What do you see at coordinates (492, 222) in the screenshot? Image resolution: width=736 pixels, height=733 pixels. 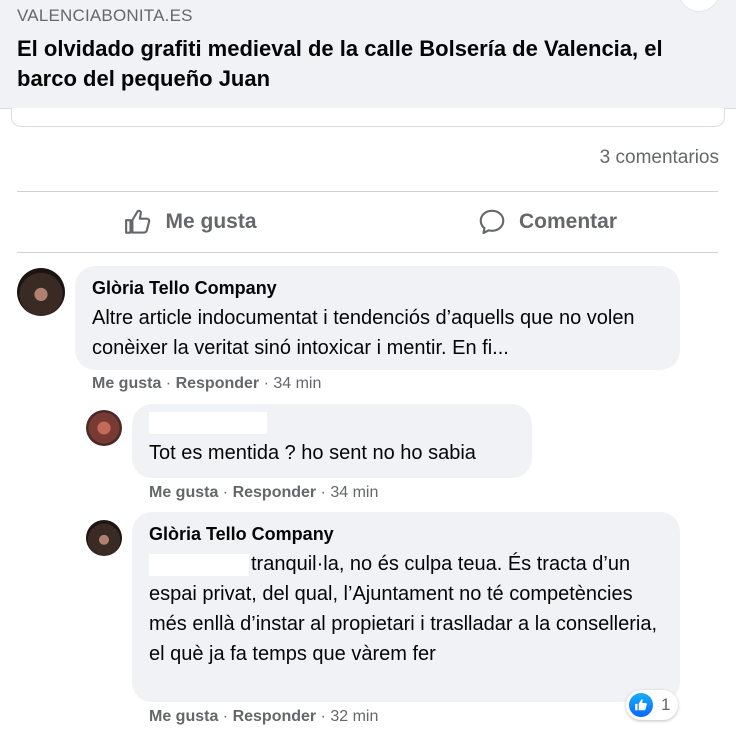 I see `comment-icon` at bounding box center [492, 222].